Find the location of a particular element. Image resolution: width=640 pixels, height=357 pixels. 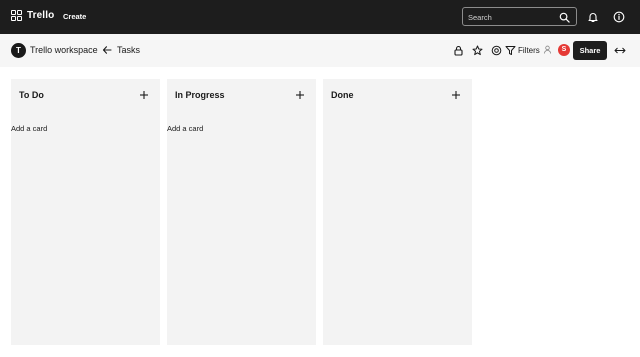

info-icon is located at coordinates (619, 17).